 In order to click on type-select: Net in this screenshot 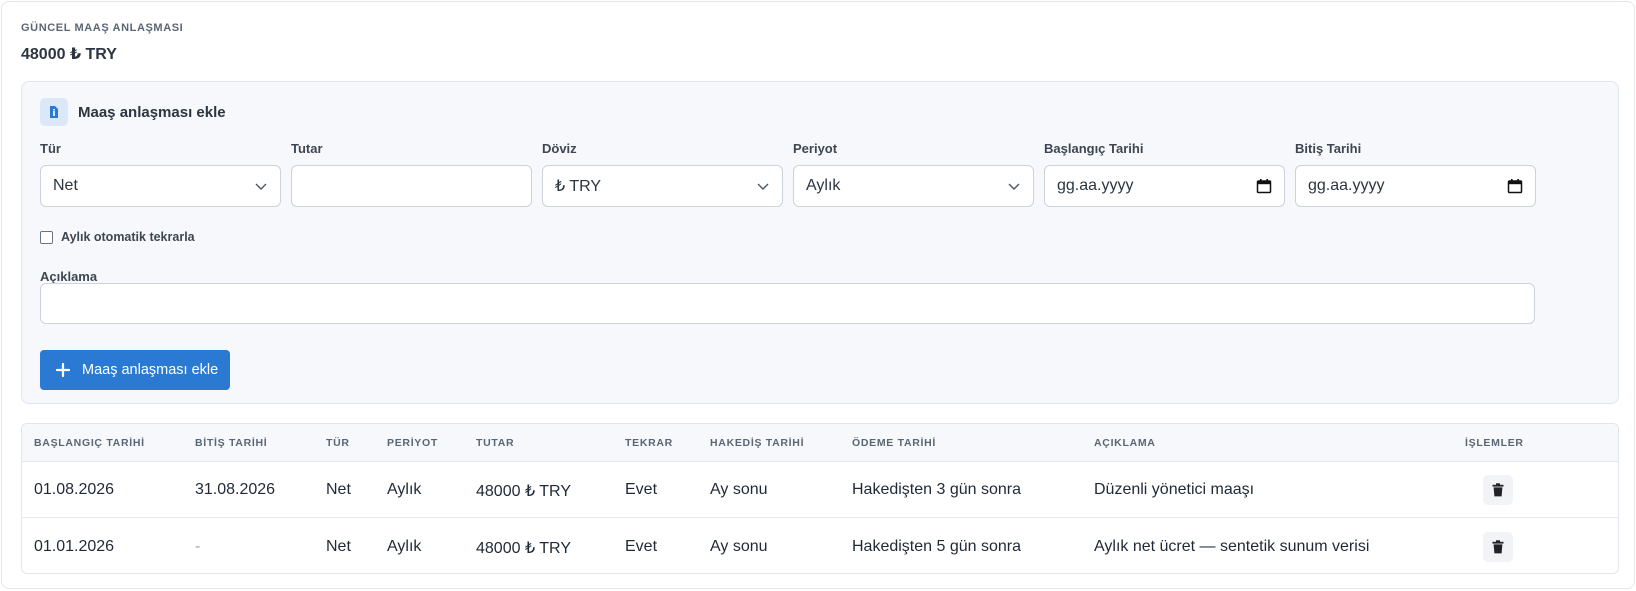, I will do `click(160, 186)`.